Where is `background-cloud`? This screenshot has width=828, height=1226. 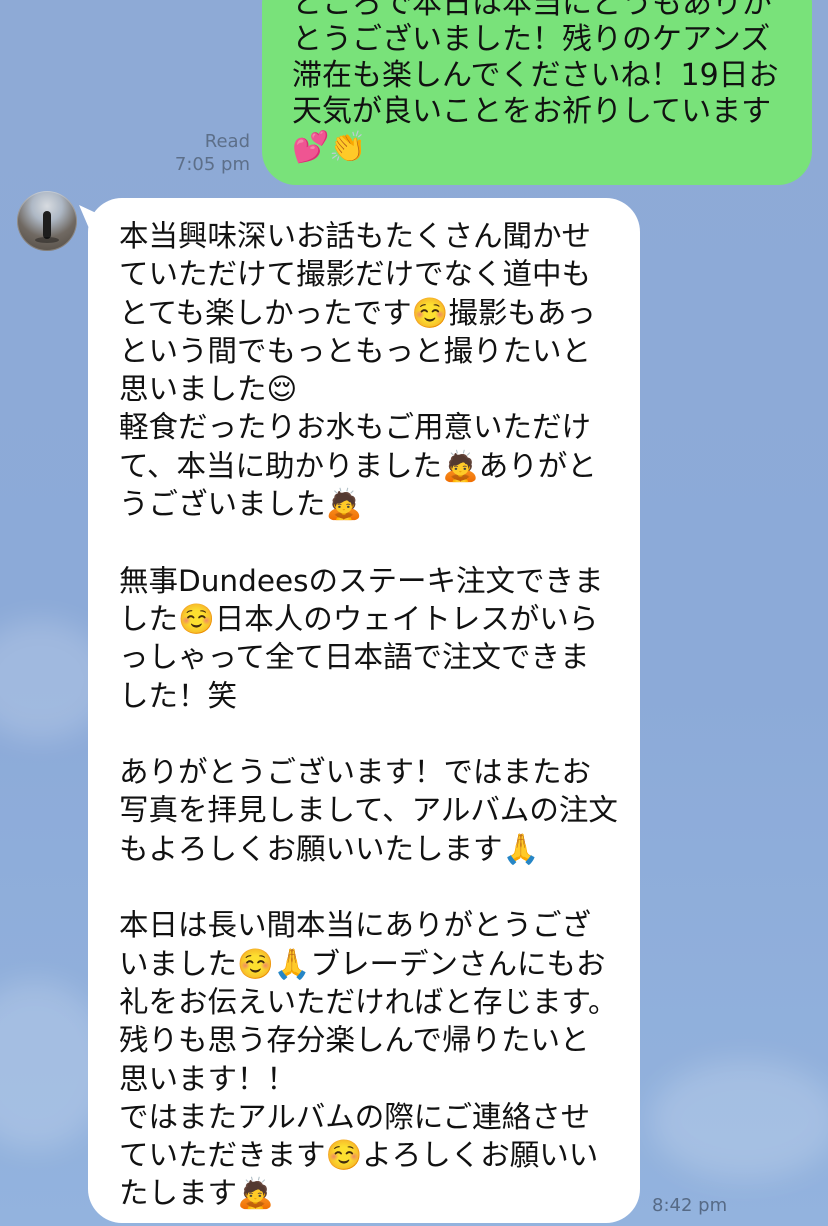
background-cloud is located at coordinates (739, 1120).